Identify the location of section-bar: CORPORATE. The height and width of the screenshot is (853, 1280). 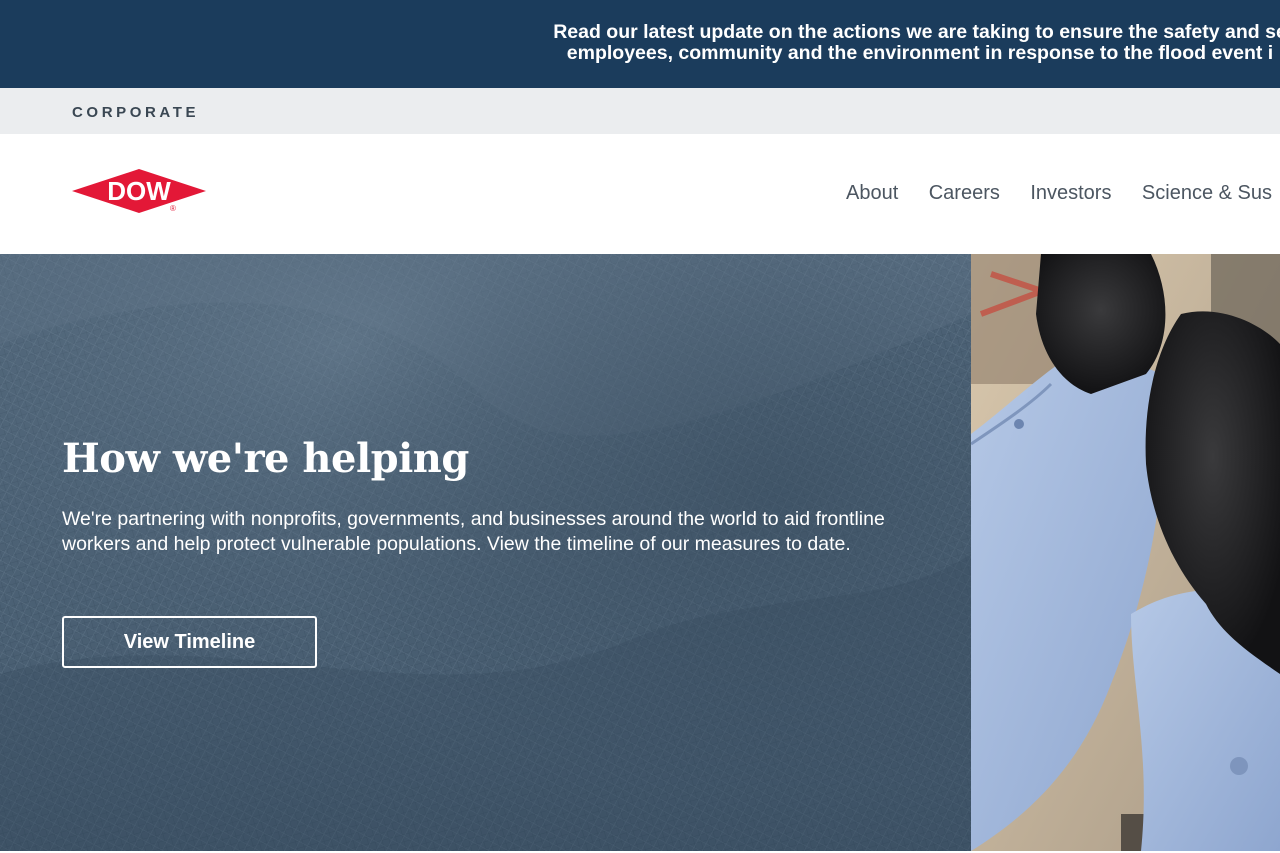
(640, 111).